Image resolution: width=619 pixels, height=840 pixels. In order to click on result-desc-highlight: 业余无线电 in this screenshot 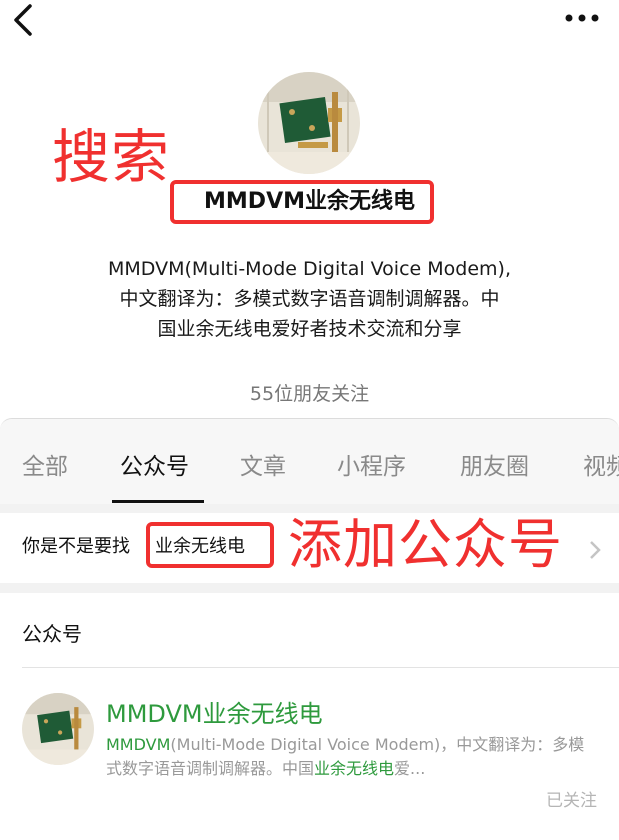, I will do `click(354, 768)`.